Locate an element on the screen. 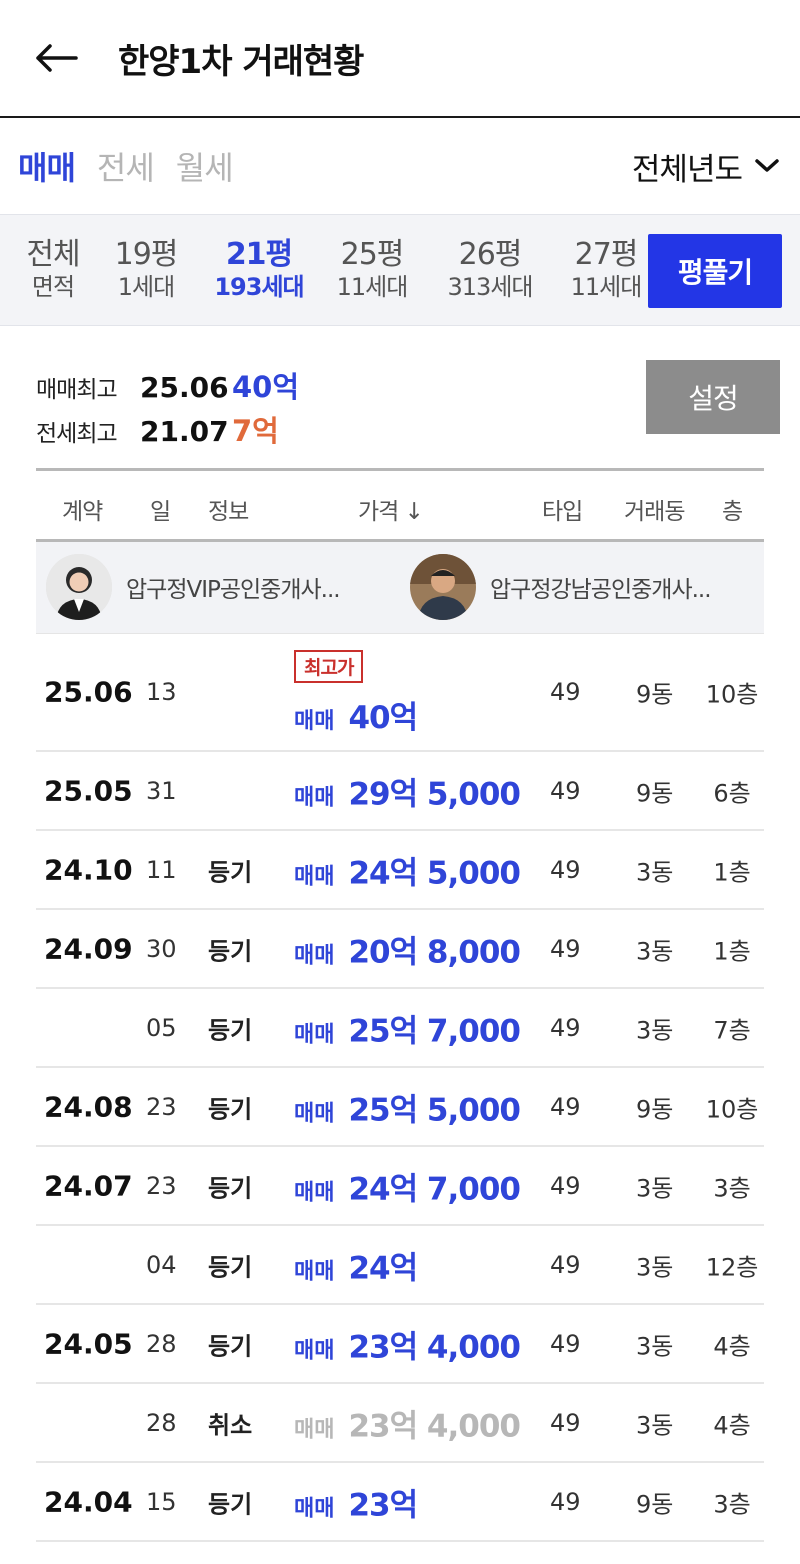  table-row: 24.10 11 등기 매매 24억 5,000 49 3동 1층 is located at coordinates (400, 870).